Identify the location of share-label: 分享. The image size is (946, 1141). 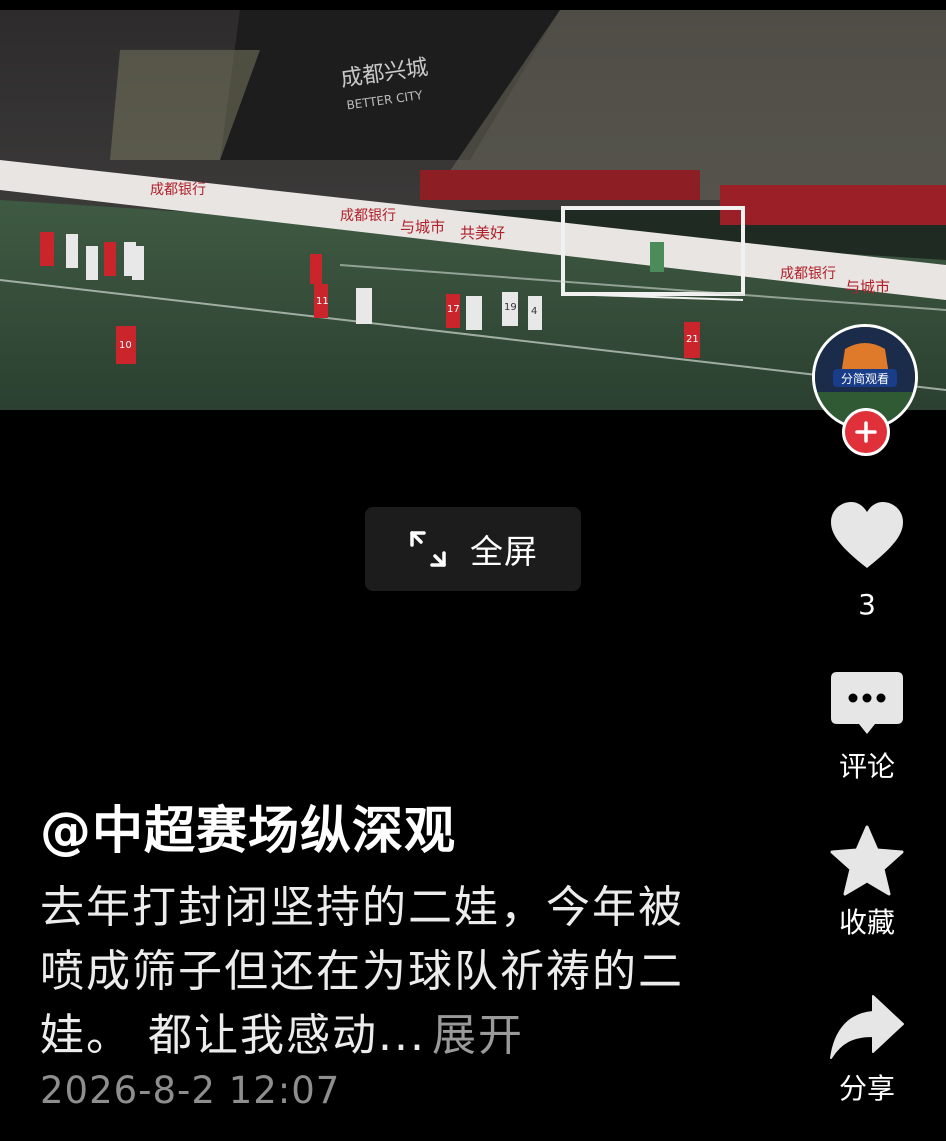
(866, 1088).